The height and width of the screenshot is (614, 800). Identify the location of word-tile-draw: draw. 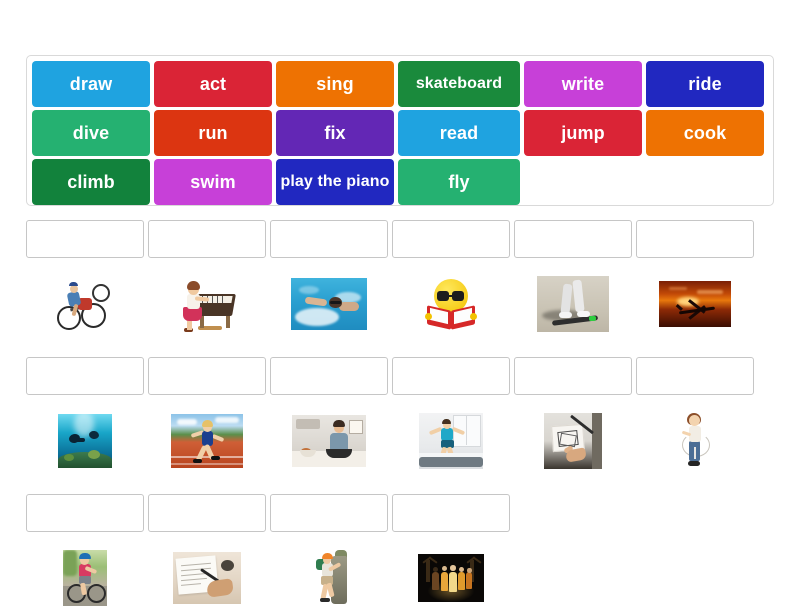
(91, 84).